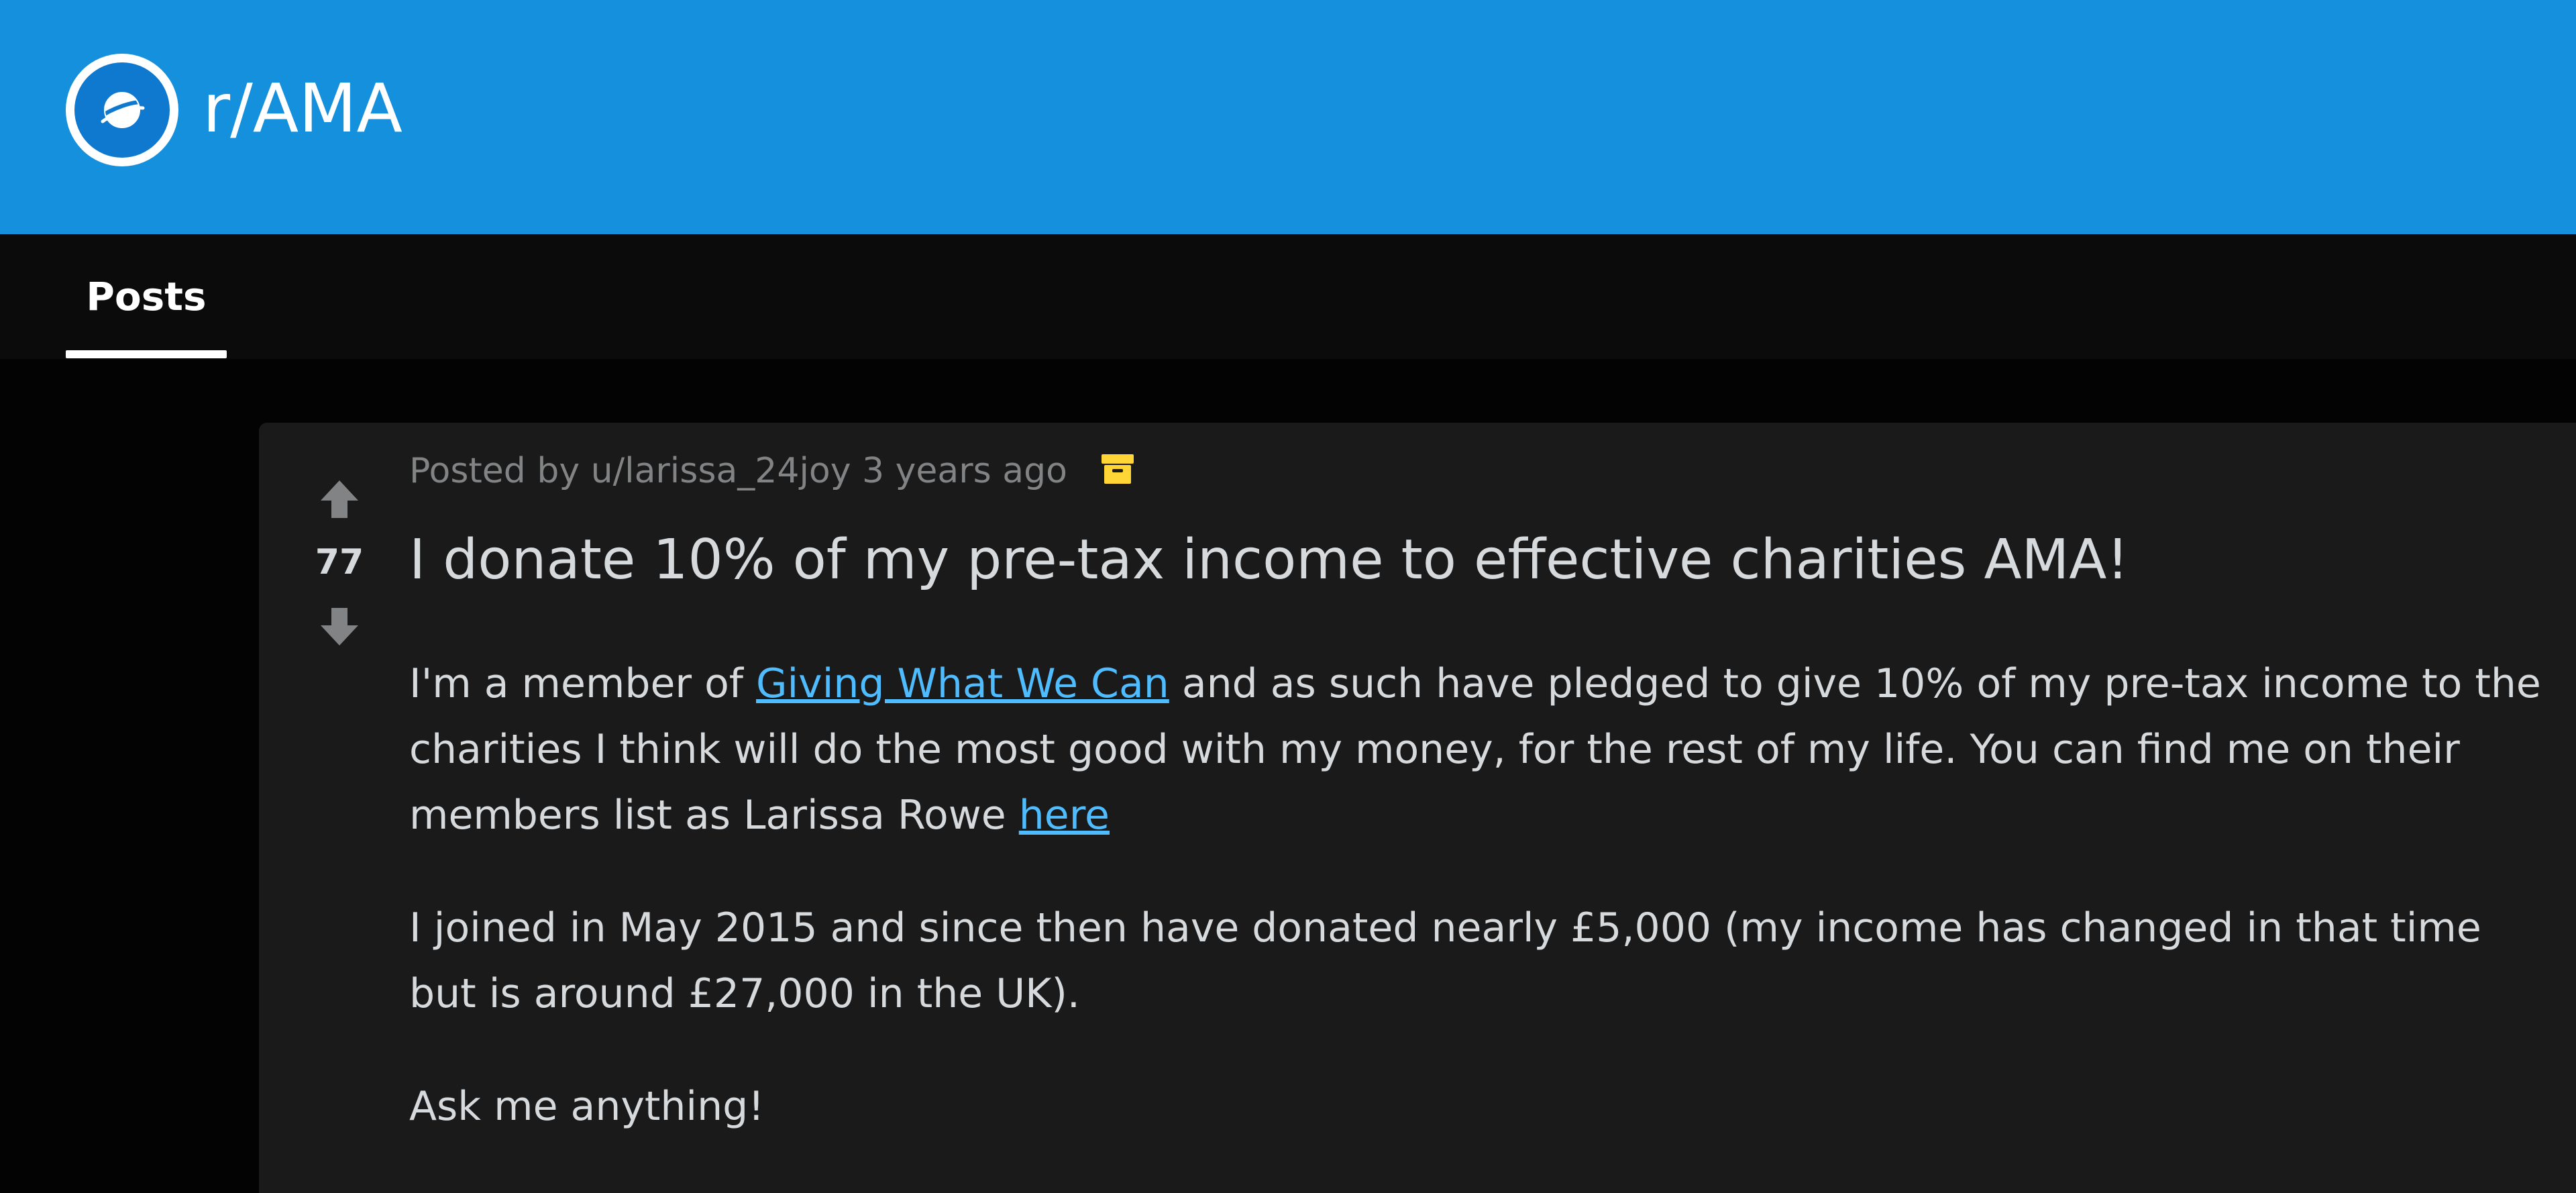 Image resolution: width=2576 pixels, height=1193 pixels. What do you see at coordinates (494, 471) in the screenshot?
I see `posted-by-label: Posted by` at bounding box center [494, 471].